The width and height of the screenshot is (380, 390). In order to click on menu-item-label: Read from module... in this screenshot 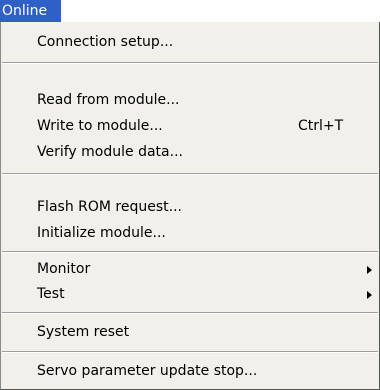, I will do `click(108, 100)`.